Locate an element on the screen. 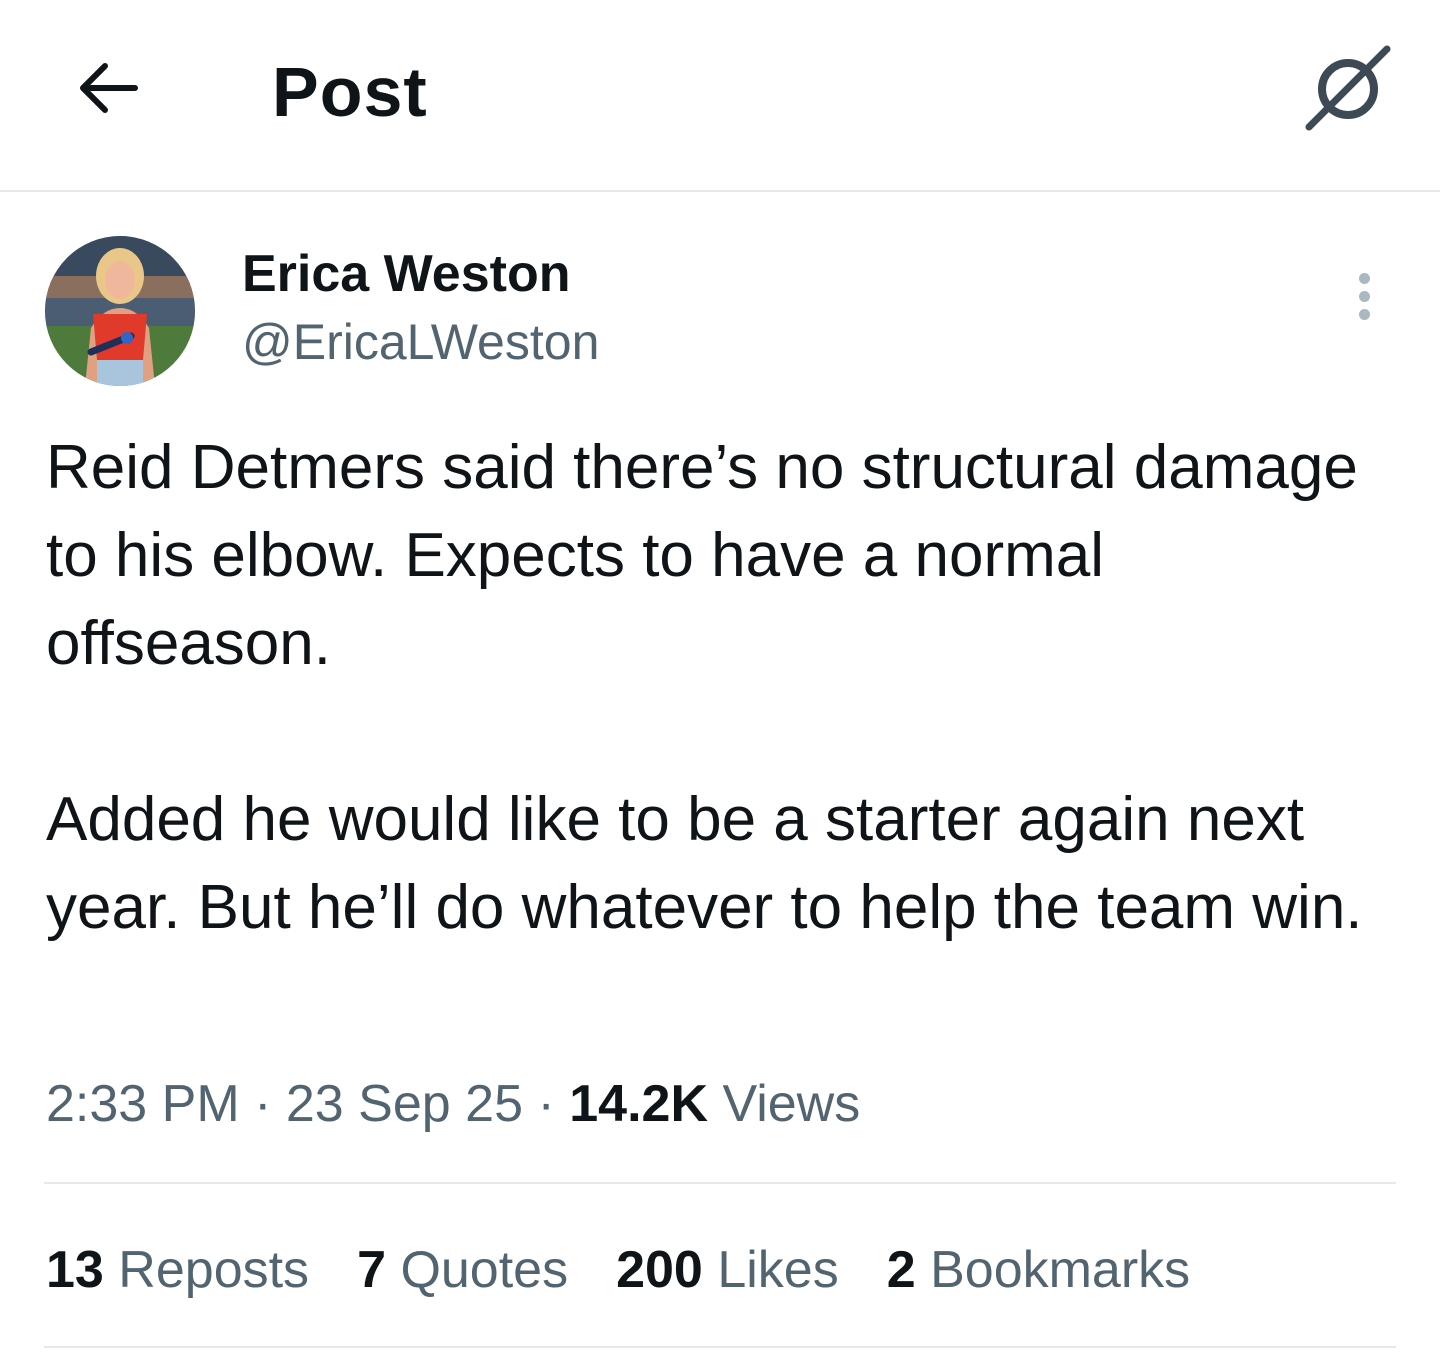  quotes-label: Quotes is located at coordinates (484, 1270).